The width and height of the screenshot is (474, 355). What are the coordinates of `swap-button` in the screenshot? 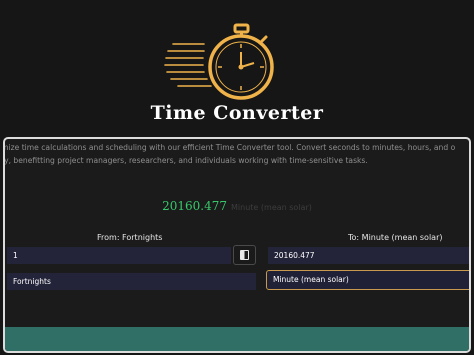 It's located at (244, 255).